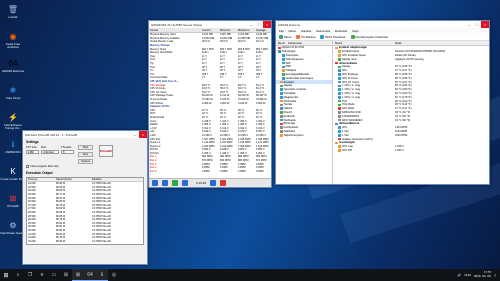 This screenshot has height=281, width=500. What do you see at coordinates (30, 275) in the screenshot?
I see `task-view-icon: ❐` at bounding box center [30, 275].